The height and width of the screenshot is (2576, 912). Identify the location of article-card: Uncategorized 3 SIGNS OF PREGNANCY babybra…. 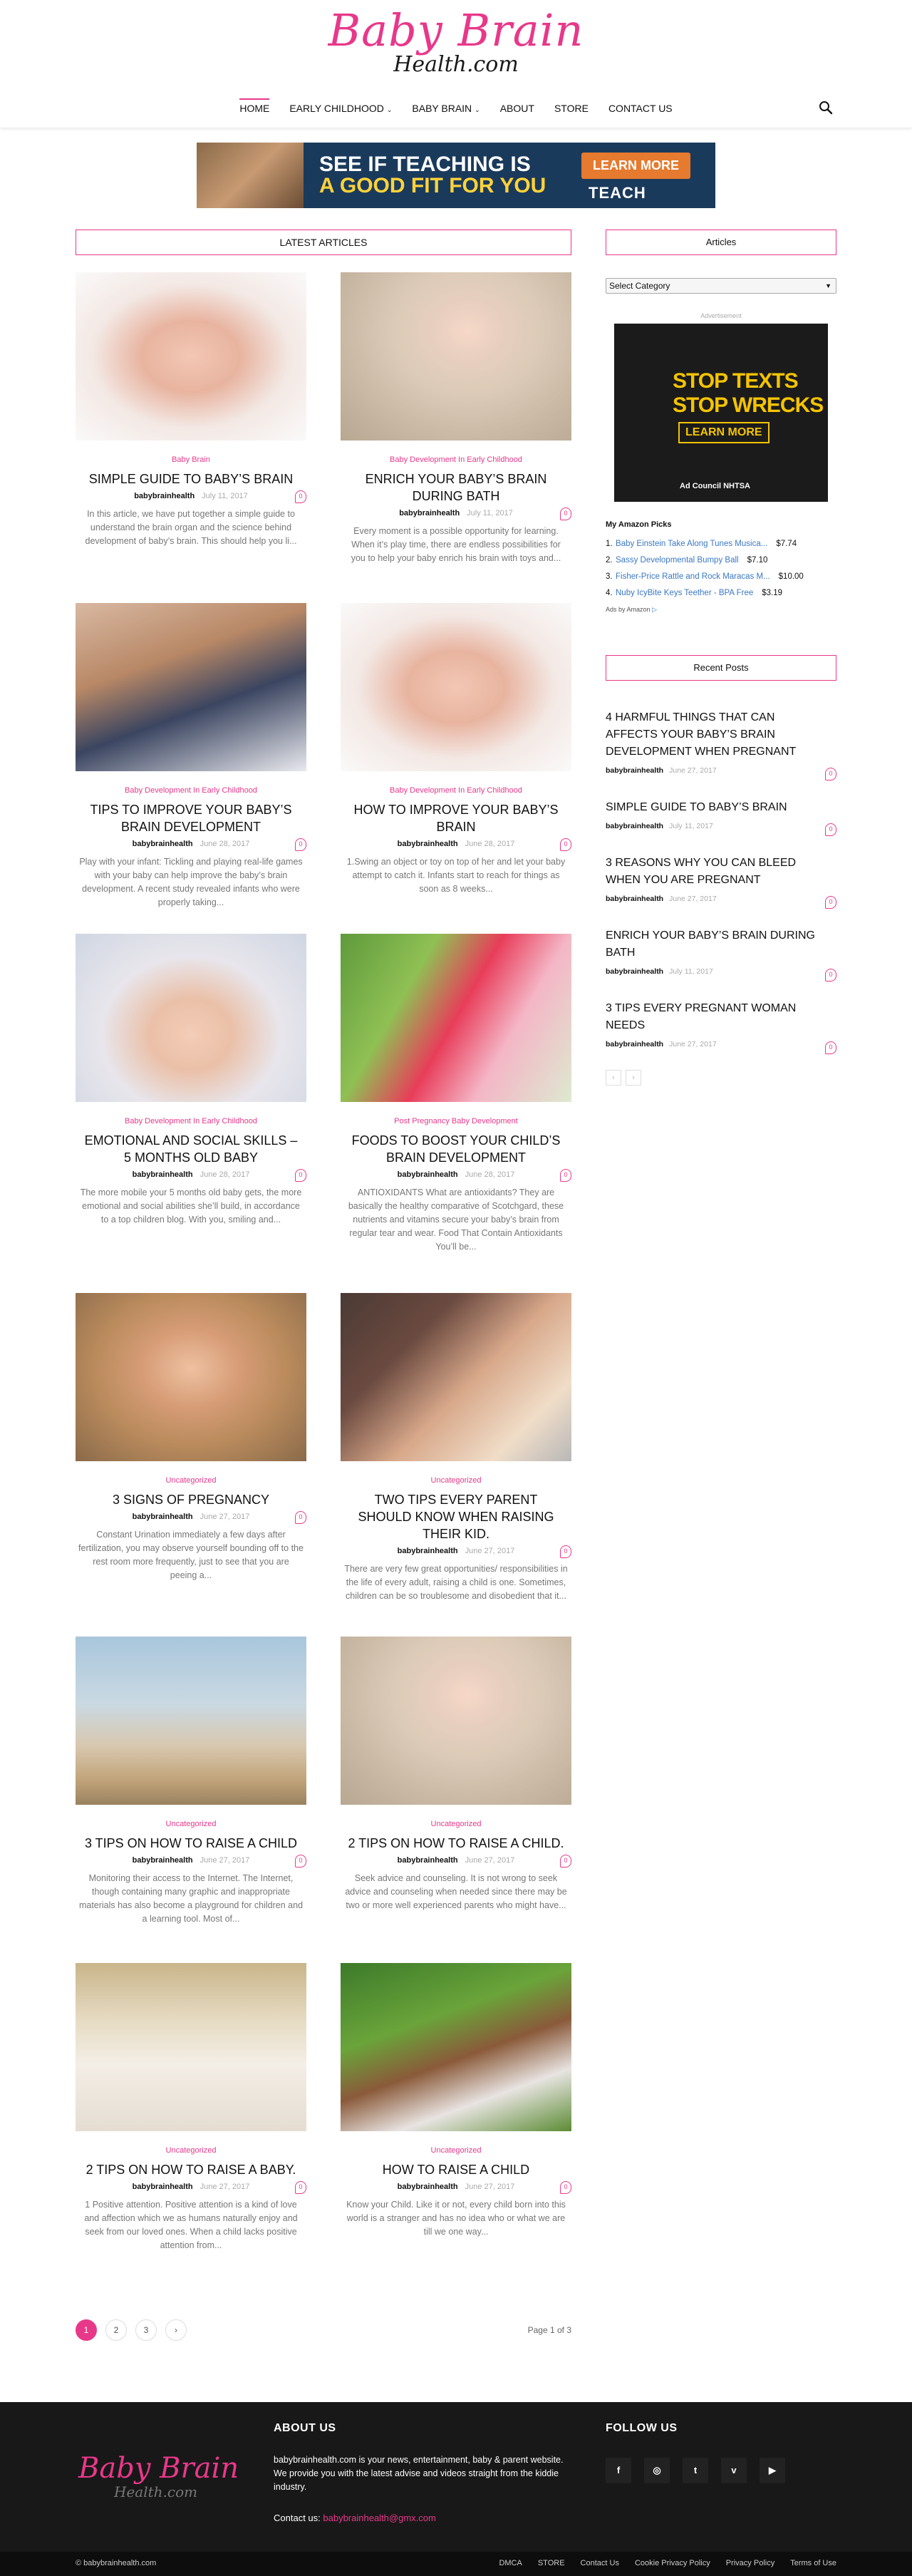
(191, 1437).